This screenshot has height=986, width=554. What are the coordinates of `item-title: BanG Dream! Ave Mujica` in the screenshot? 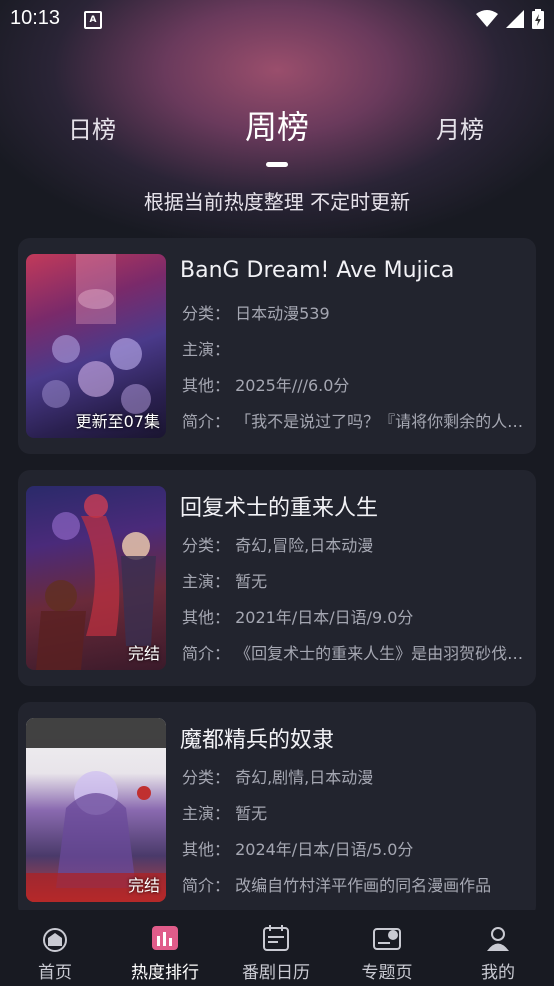 It's located at (317, 270).